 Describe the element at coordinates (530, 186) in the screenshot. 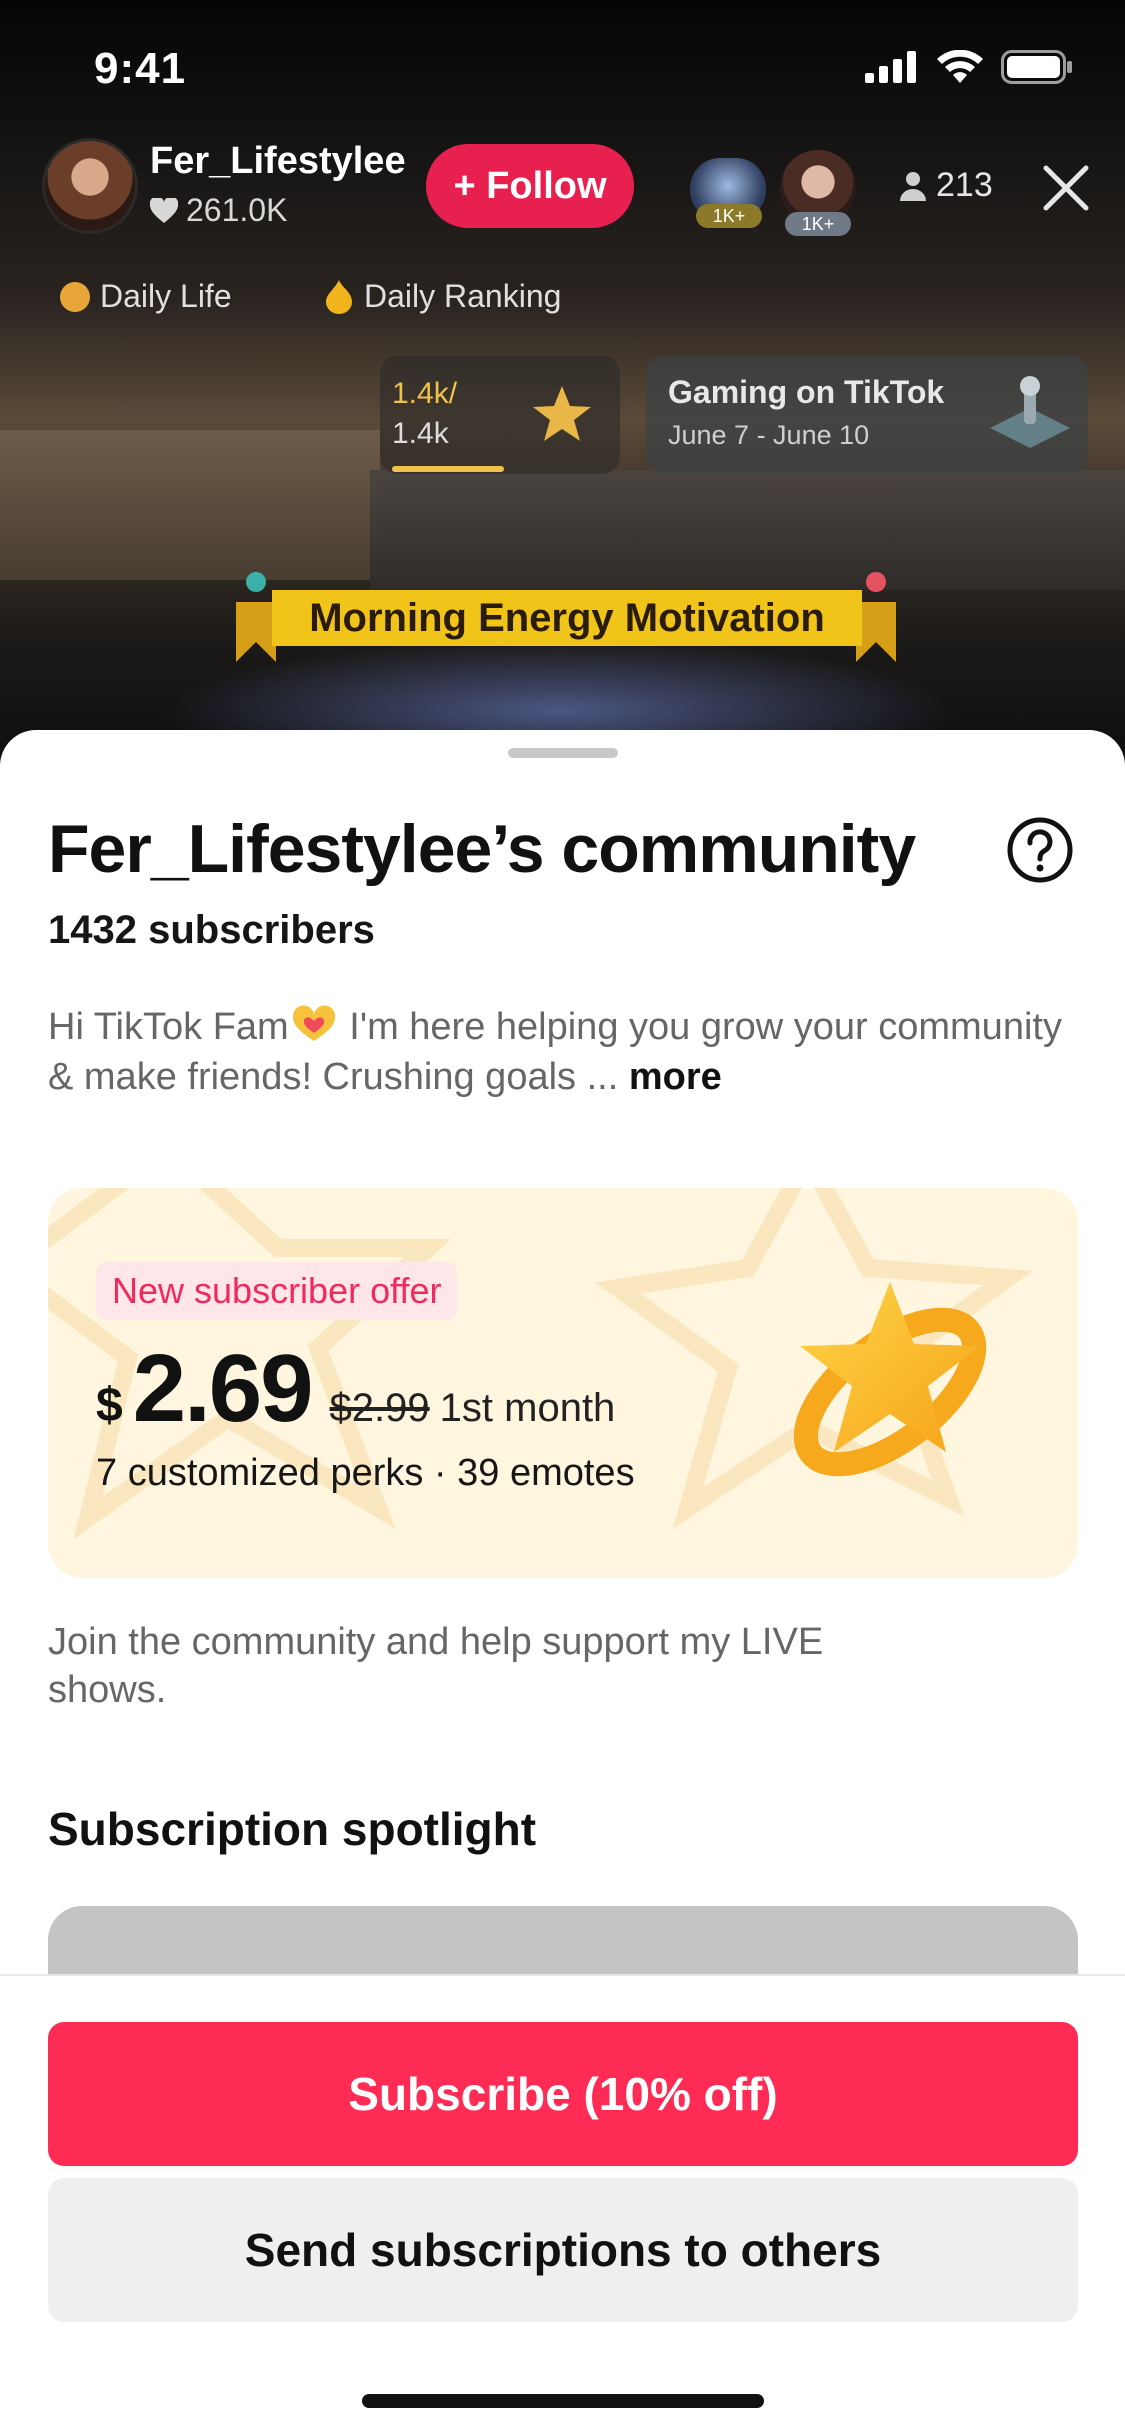

I see `follow-button: + Follow` at that location.